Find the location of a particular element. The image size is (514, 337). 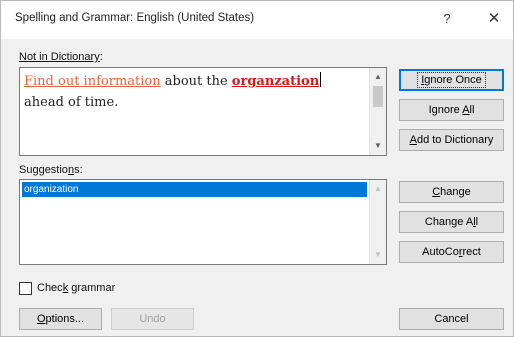

sentence-scrollbar: ▲ ▼ is located at coordinates (377, 111).